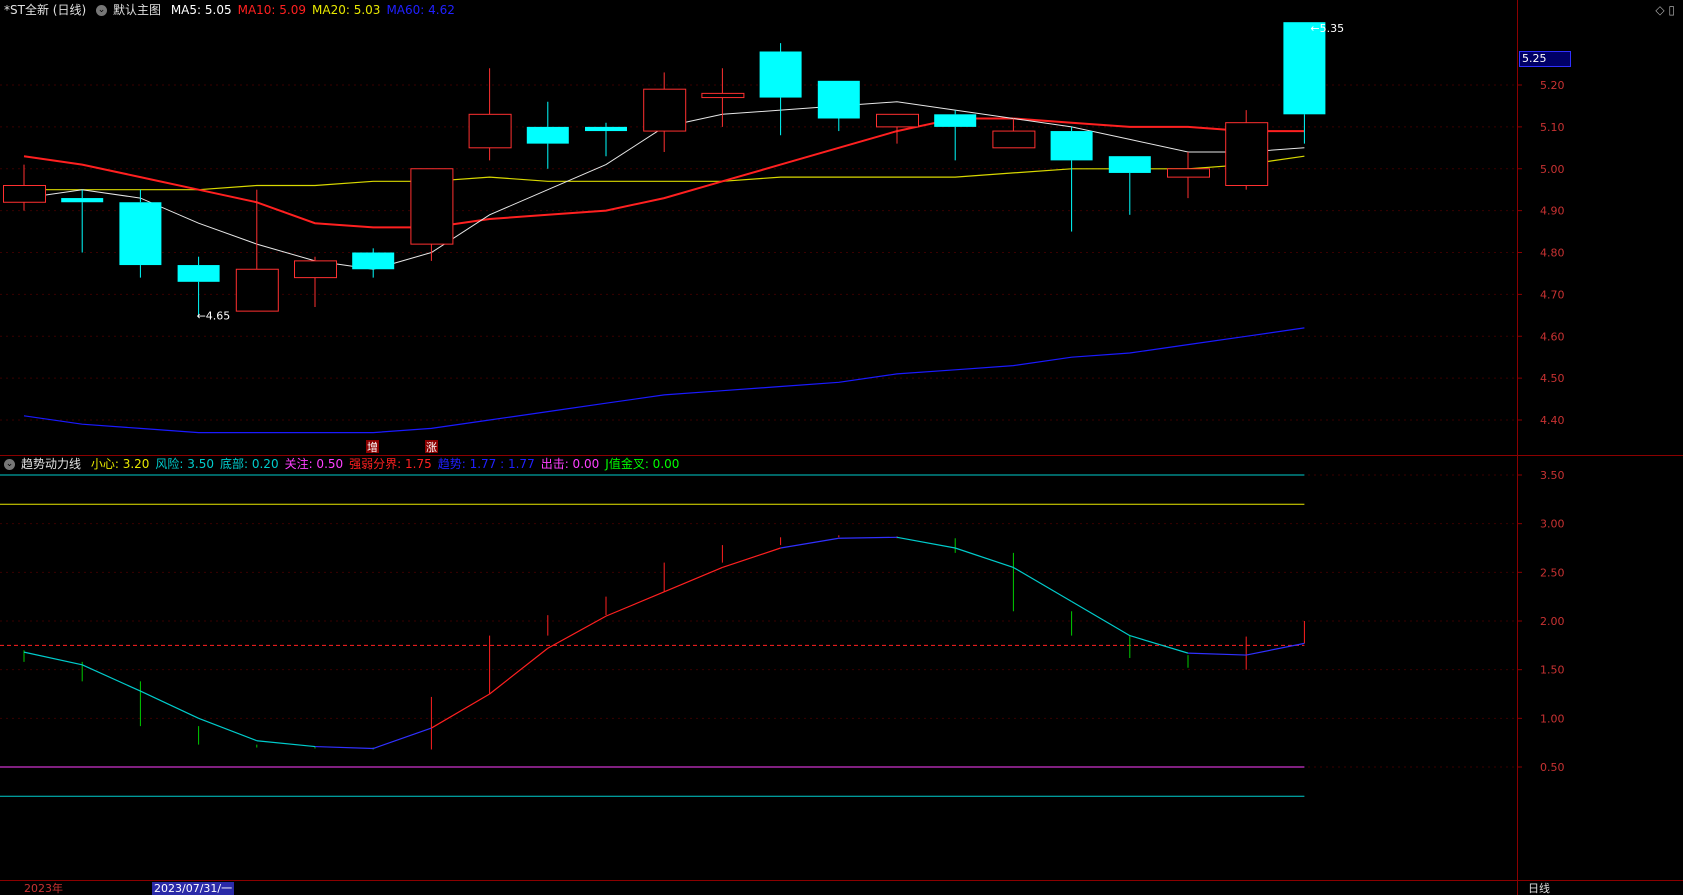 The image size is (1683, 895). Describe the element at coordinates (1552, 670) in the screenshot. I see `indicator-tick-label: 1.50` at that location.